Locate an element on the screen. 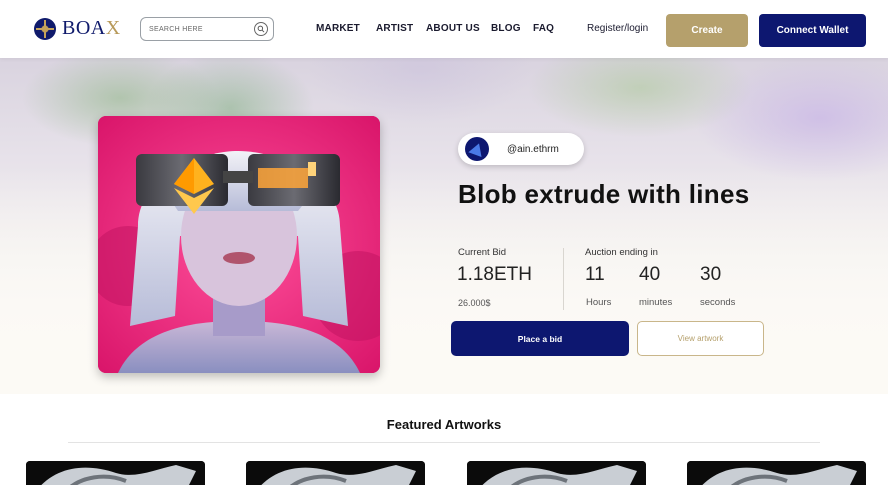  divider is located at coordinates (563, 279).